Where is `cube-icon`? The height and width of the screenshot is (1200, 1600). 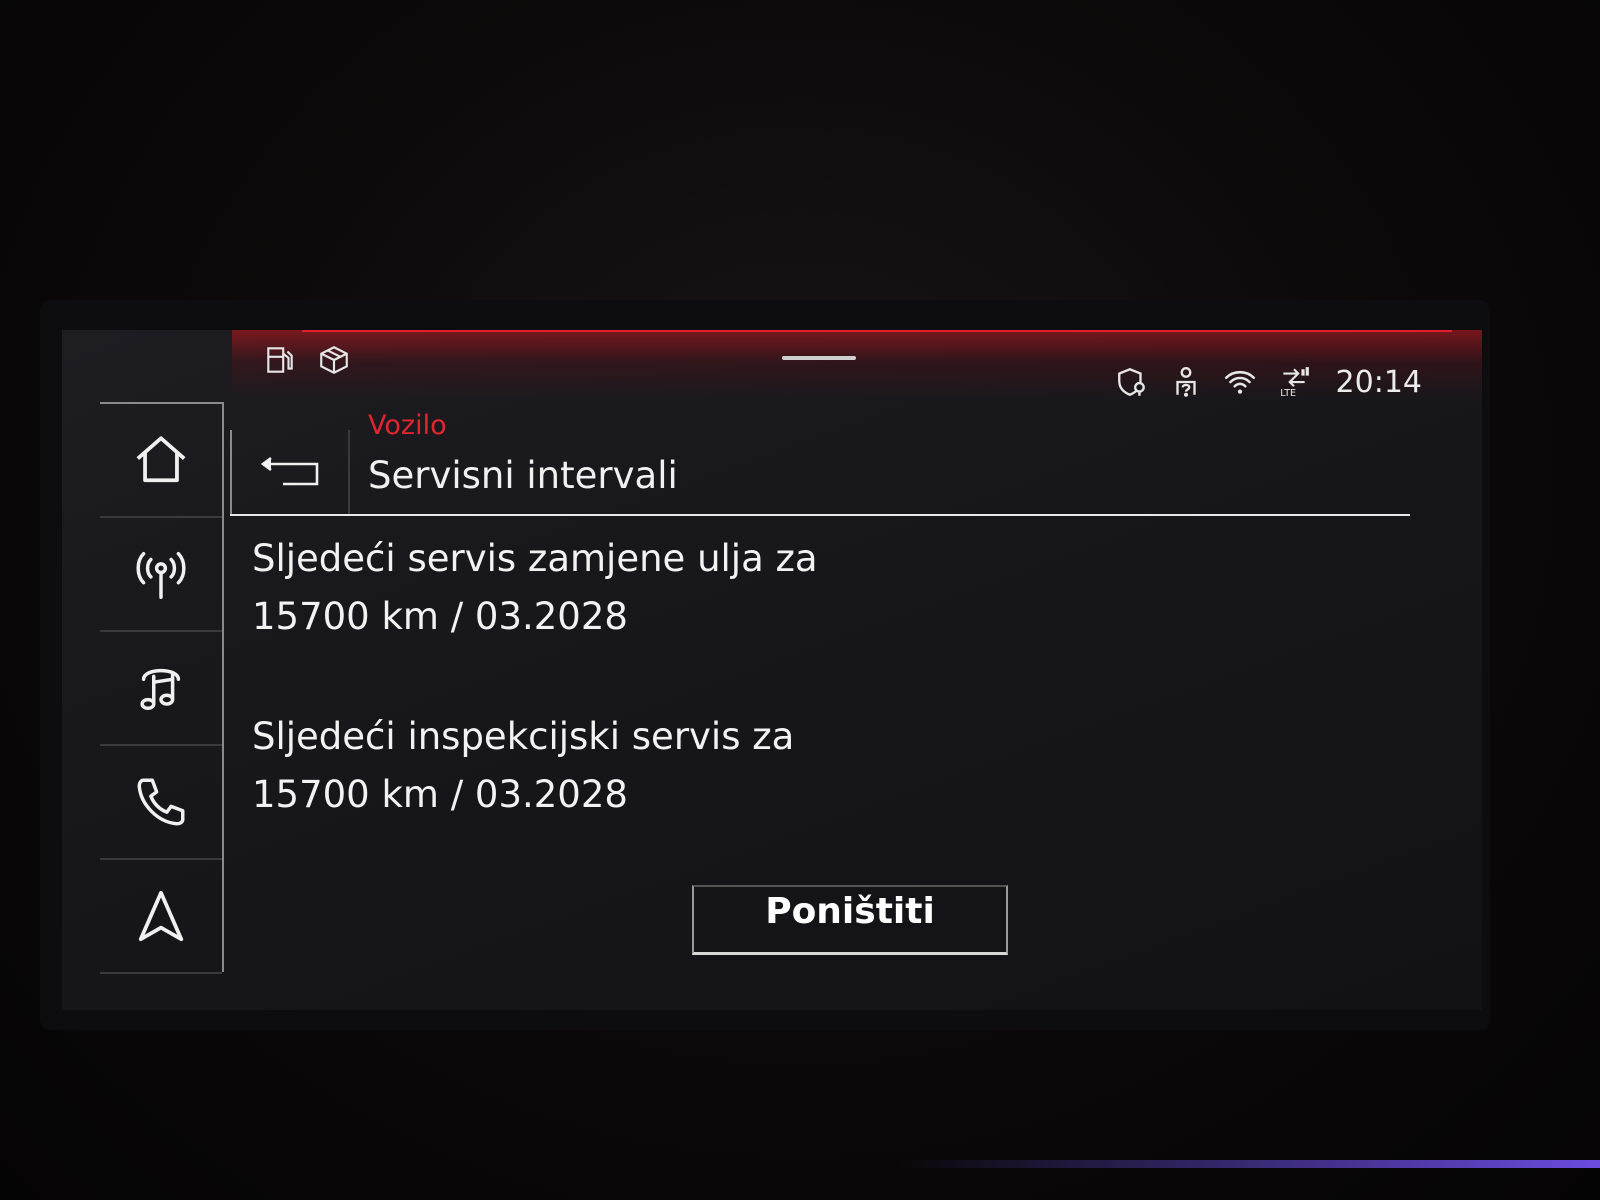 cube-icon is located at coordinates (334, 360).